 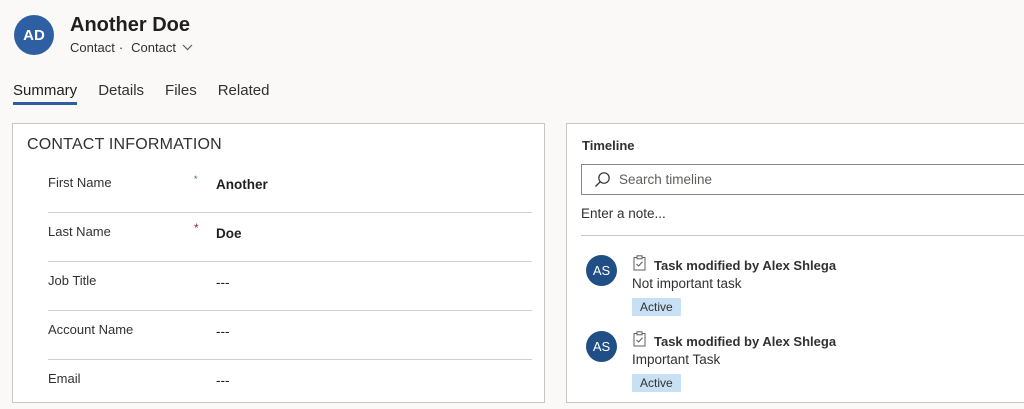 What do you see at coordinates (223, 331) in the screenshot?
I see `account-name-value: ---` at bounding box center [223, 331].